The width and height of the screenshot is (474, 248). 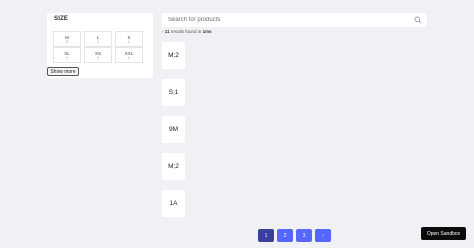 I want to click on size-grid: M 2 L 1 S 1 XL 1 XS 1 XXL 1, so click(x=98, y=47).